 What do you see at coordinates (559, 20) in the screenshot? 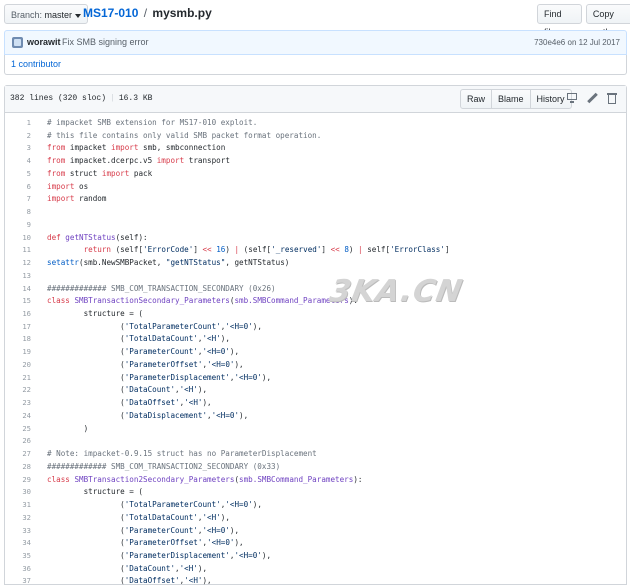
I see `find-file-button: Find file` at bounding box center [559, 20].